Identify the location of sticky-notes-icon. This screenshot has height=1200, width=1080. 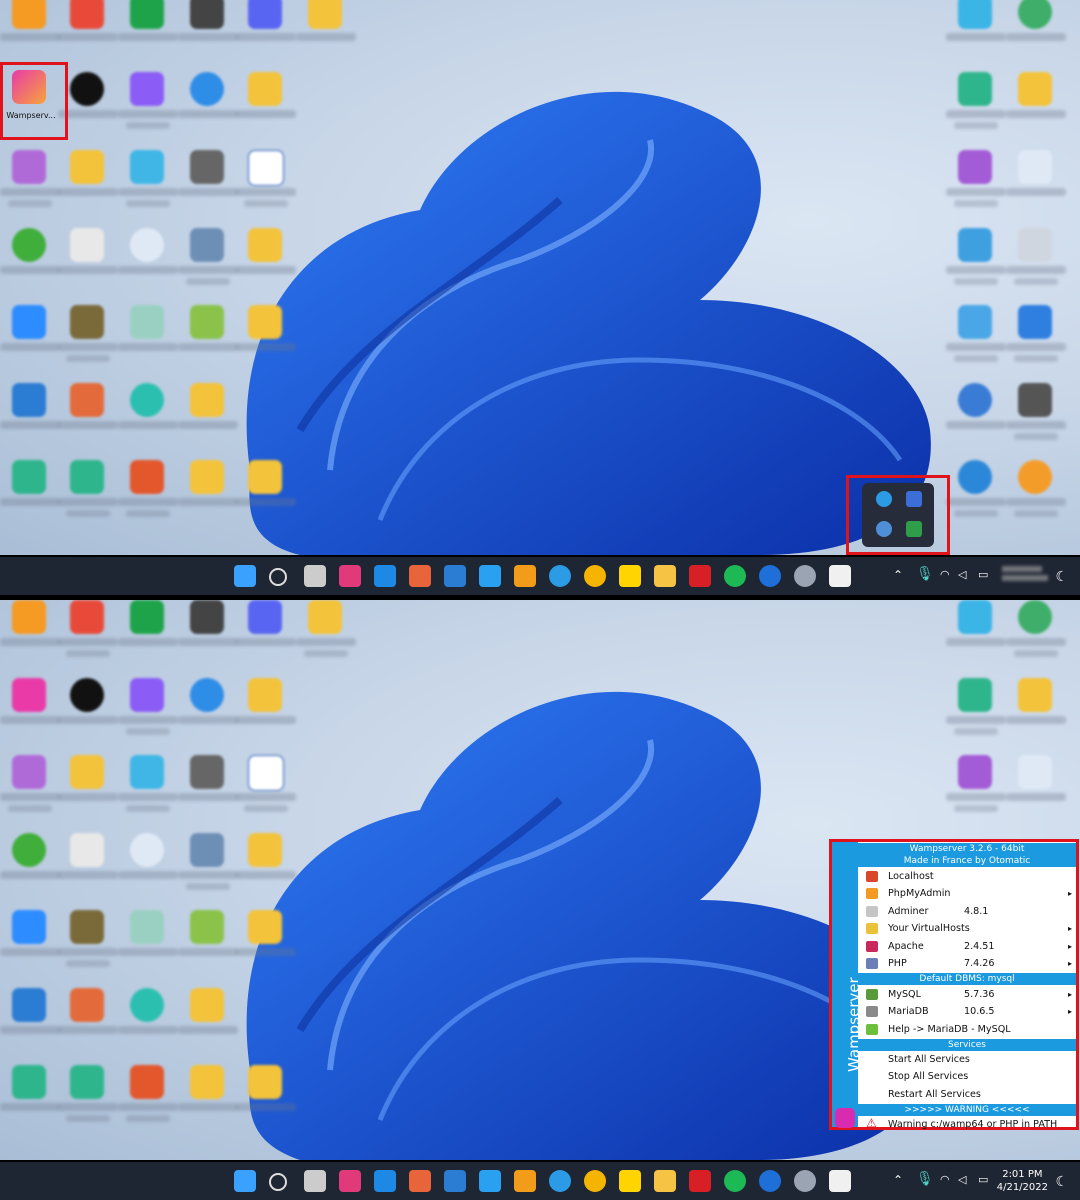
(630, 1181).